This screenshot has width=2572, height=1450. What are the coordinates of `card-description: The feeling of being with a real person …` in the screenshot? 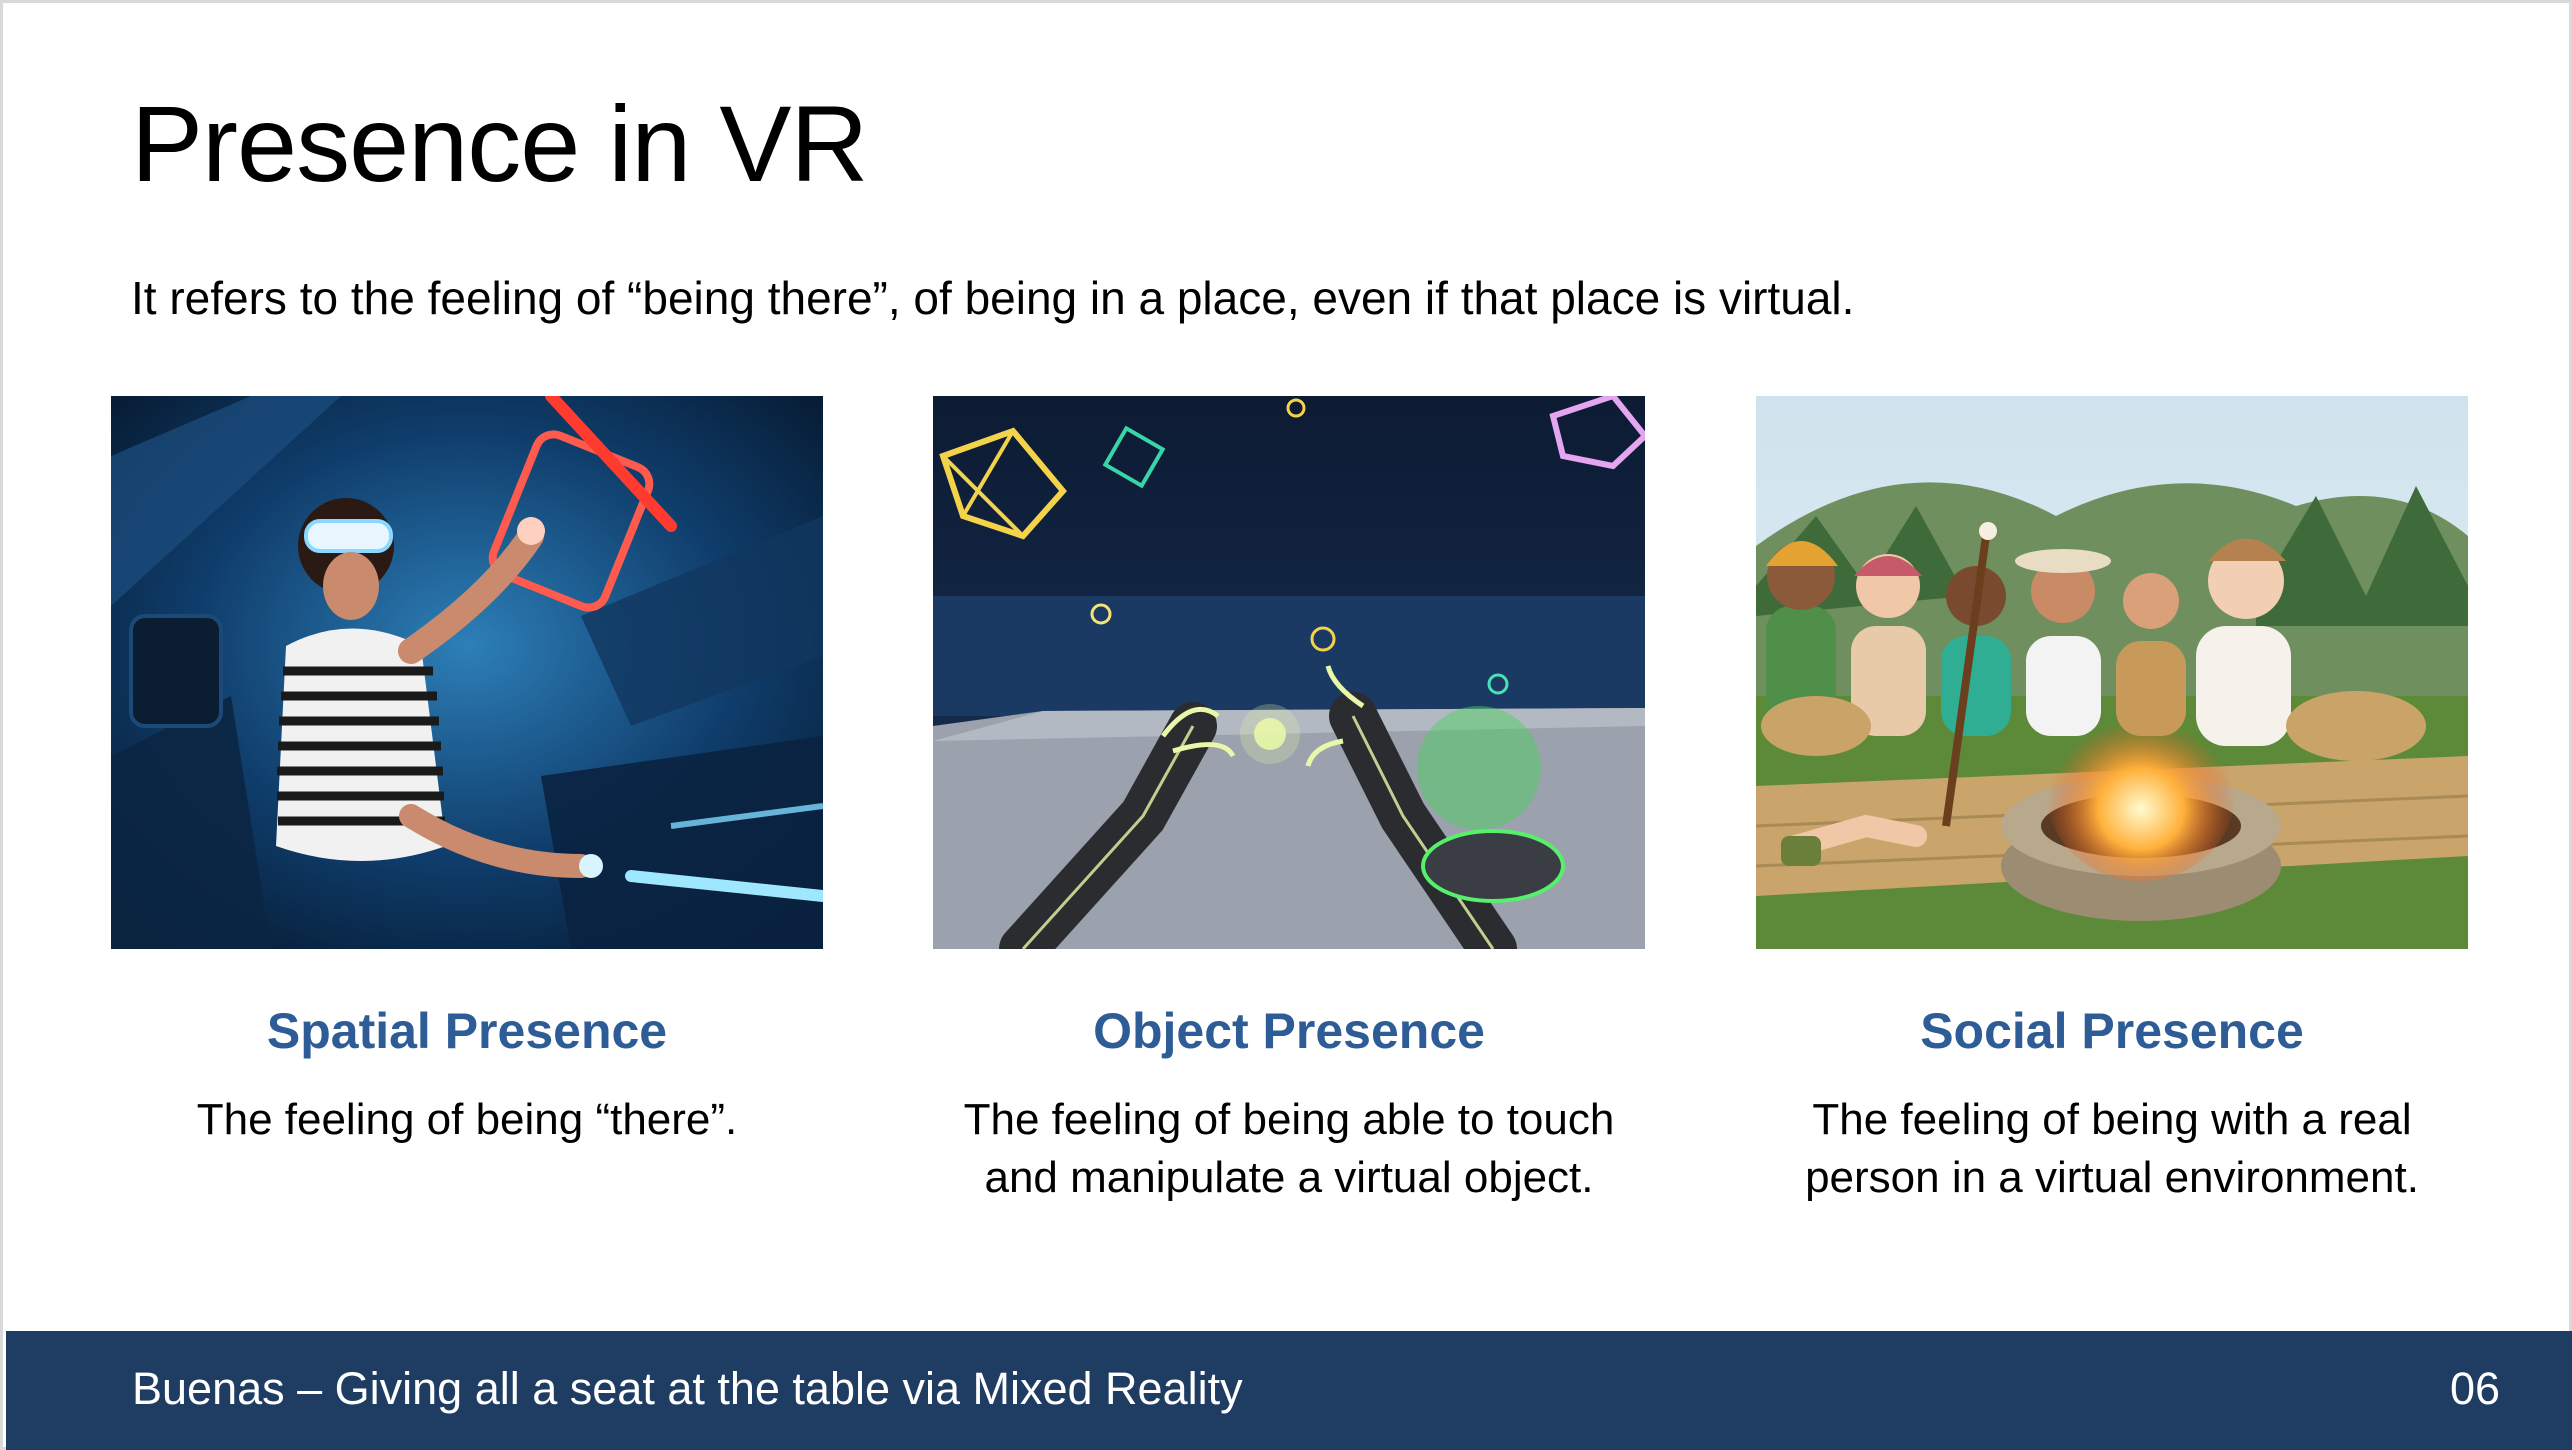 It's located at (2112, 1148).